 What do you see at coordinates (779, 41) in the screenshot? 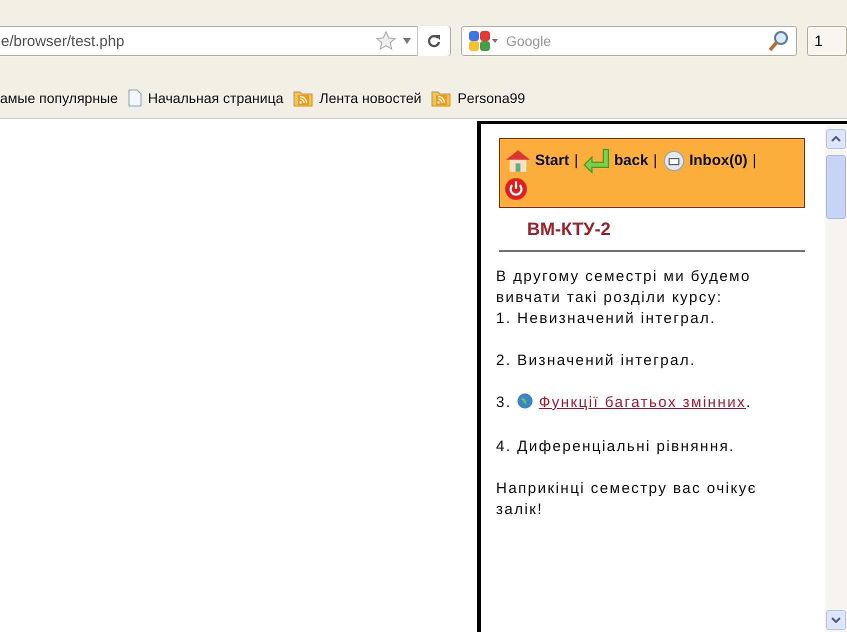
I see `search-icon` at bounding box center [779, 41].